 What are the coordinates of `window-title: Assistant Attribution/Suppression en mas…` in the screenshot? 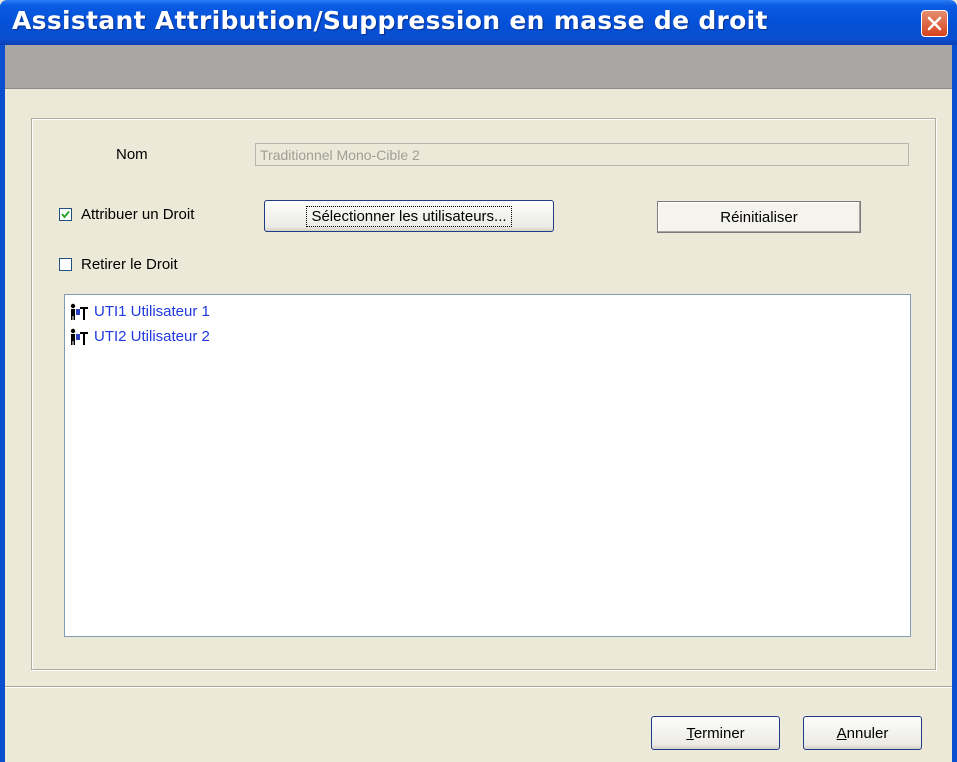 It's located at (390, 20).